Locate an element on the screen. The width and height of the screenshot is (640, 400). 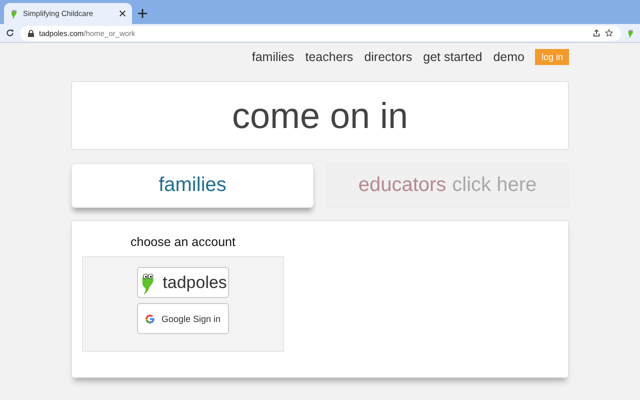
star-icon is located at coordinates (608, 33).